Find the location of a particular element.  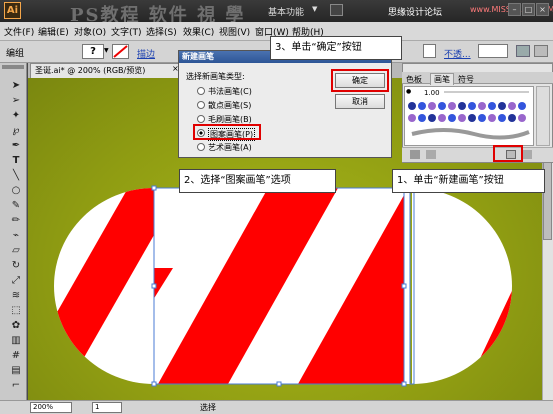

workspace-switcher: 基本功能 is located at coordinates (286, 11).